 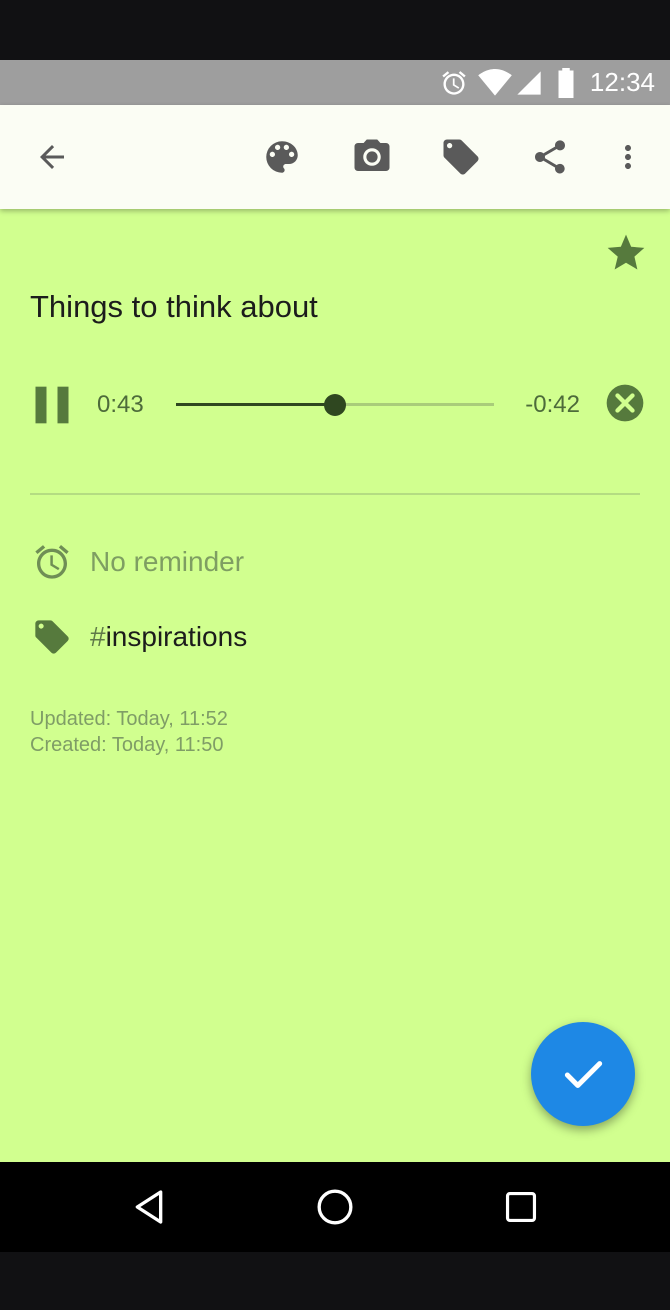 I want to click on camera-icon, so click(x=372, y=155).